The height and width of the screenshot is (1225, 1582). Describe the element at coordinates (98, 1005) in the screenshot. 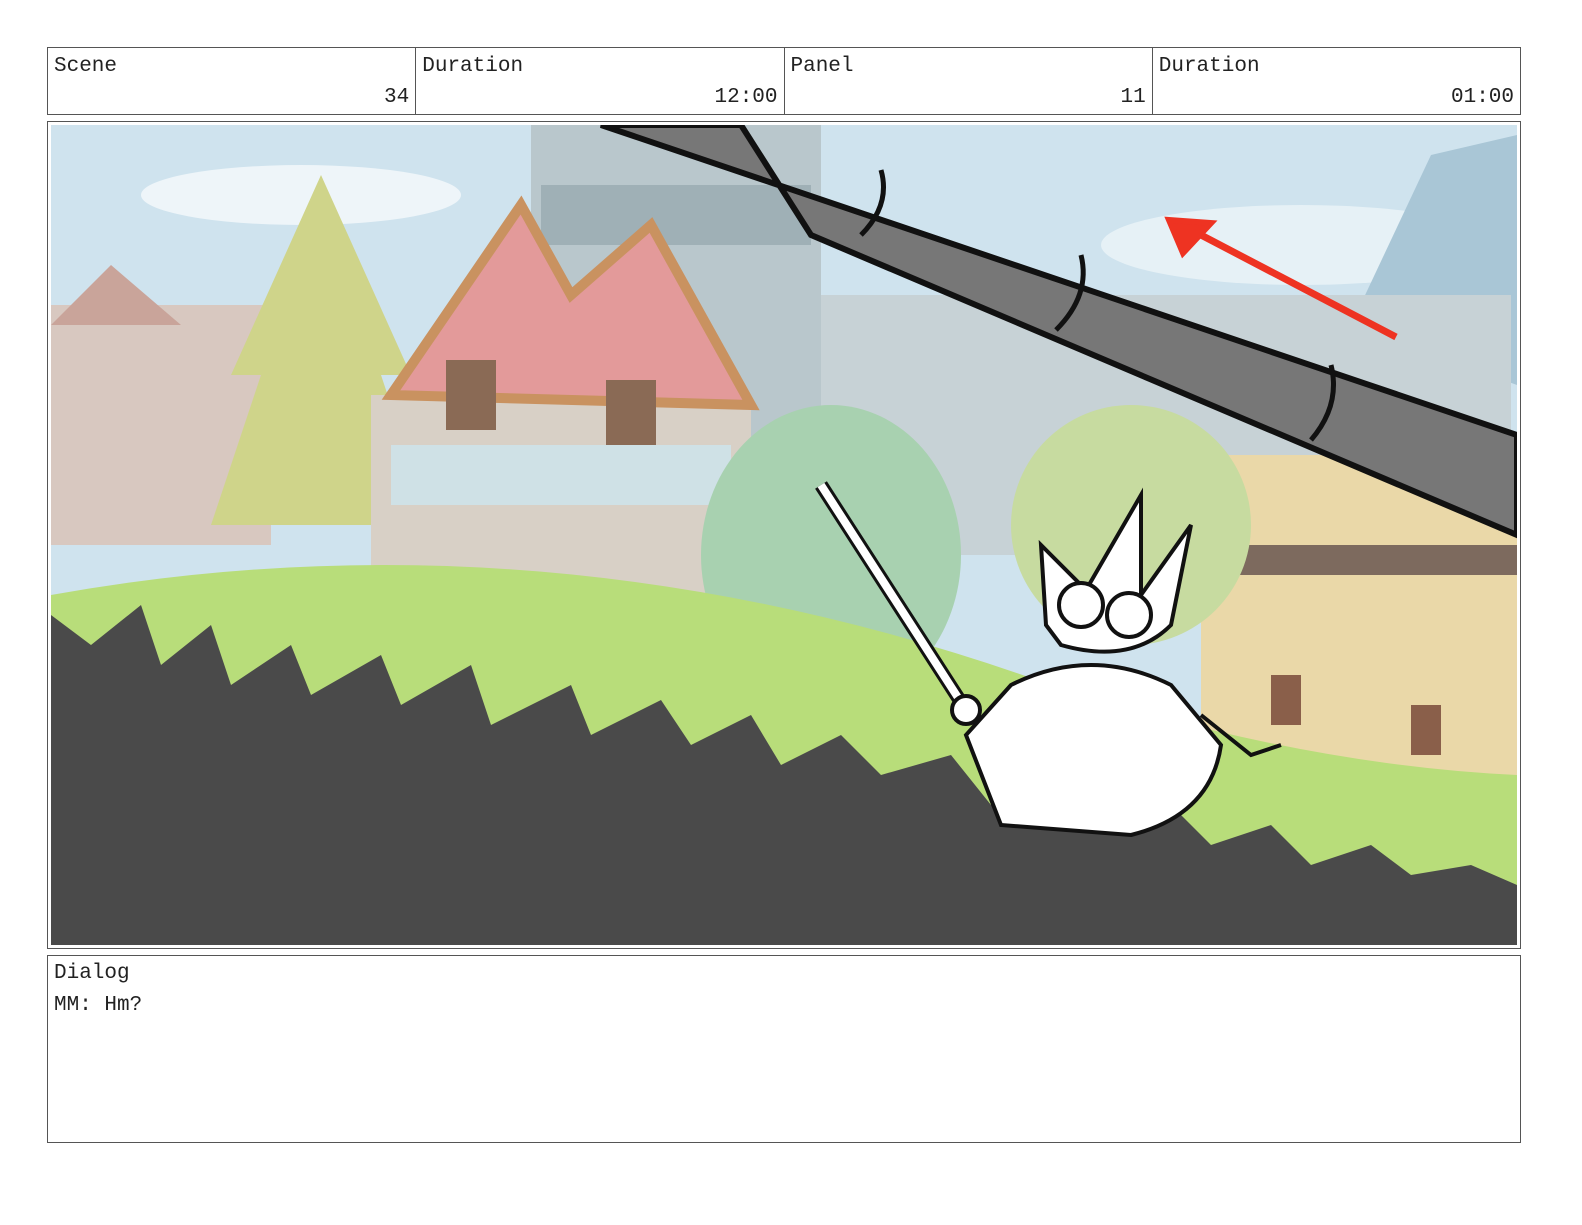

I see `dialog-text: MM: Hm?` at that location.